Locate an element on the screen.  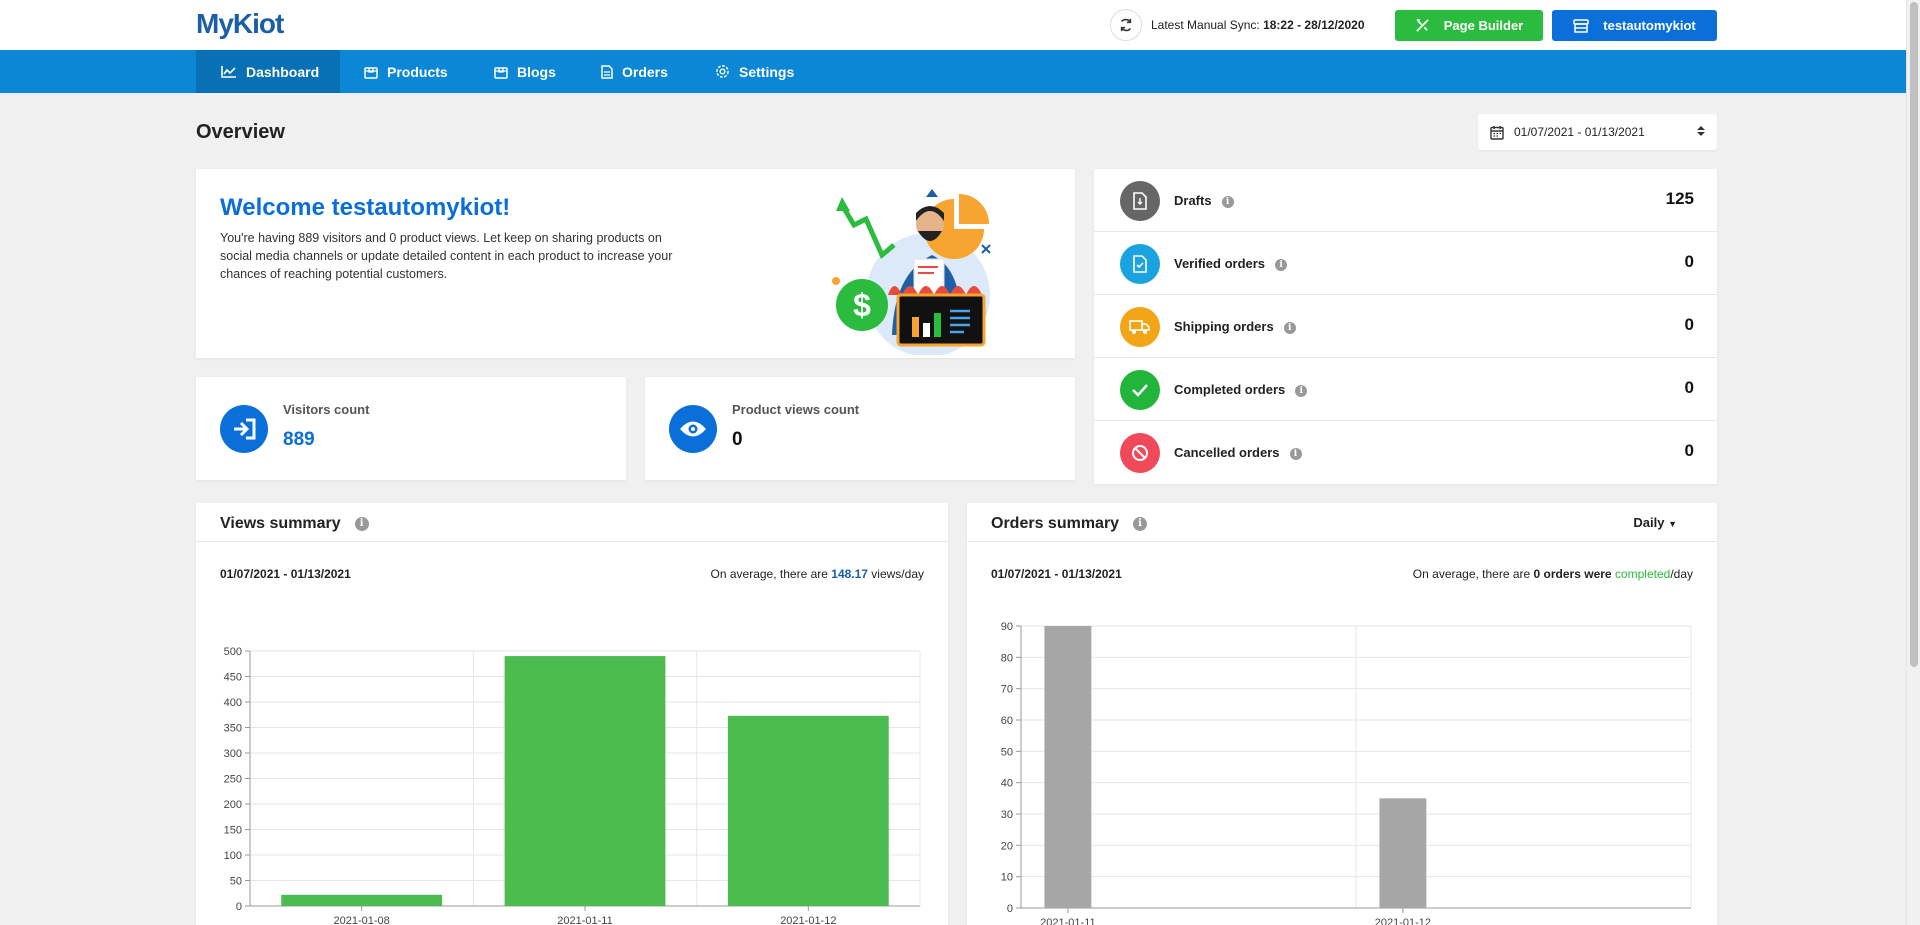
period-dropdown: Daily ▼ is located at coordinates (1655, 522).